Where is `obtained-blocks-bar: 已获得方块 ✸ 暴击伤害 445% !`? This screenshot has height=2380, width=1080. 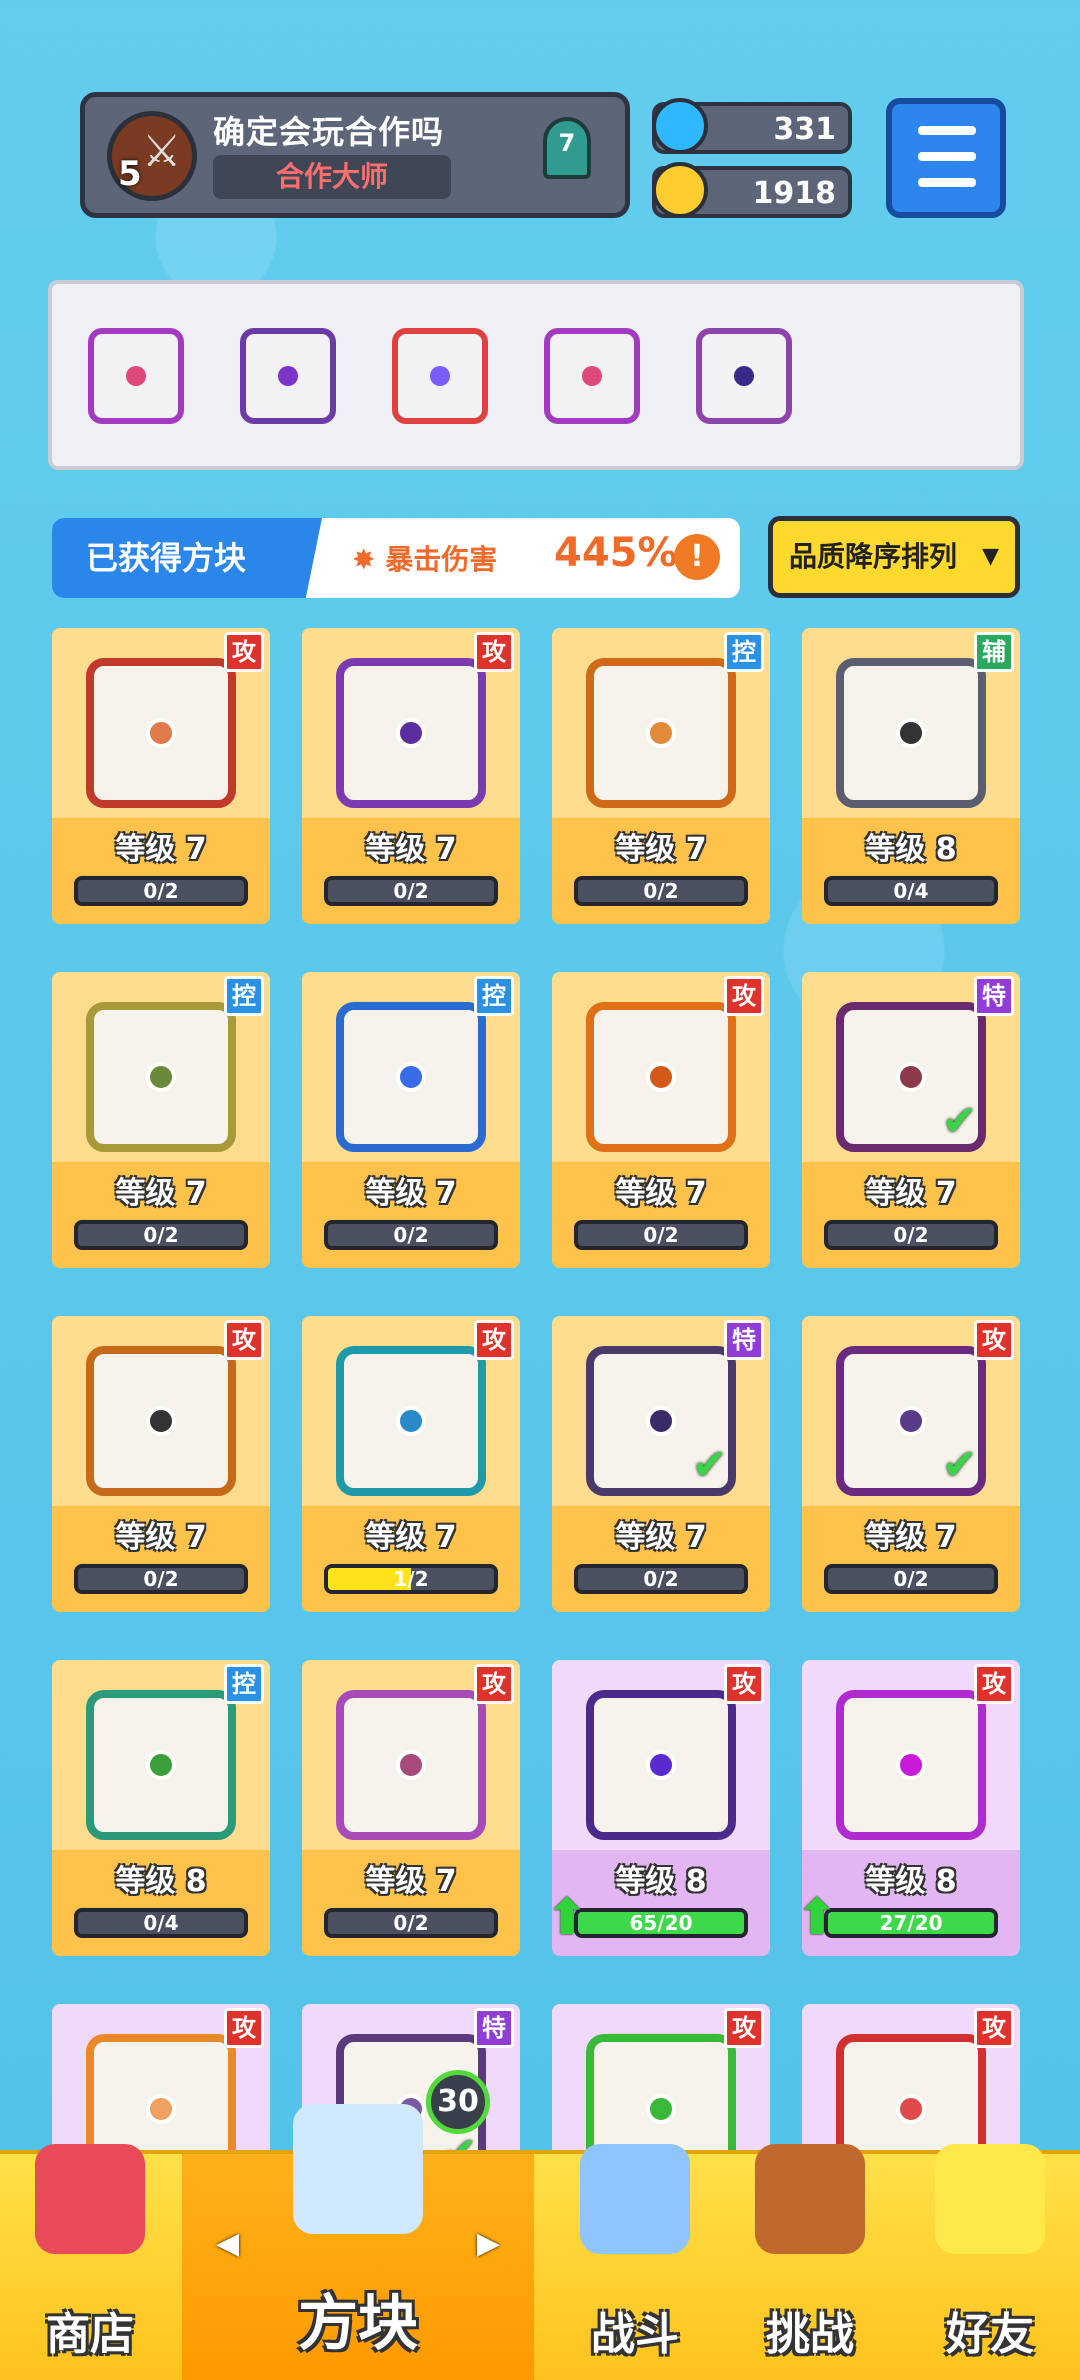
obtained-blocks-bar: 已获得方块 ✸ 暴击伤害 445% ! is located at coordinates (396, 558).